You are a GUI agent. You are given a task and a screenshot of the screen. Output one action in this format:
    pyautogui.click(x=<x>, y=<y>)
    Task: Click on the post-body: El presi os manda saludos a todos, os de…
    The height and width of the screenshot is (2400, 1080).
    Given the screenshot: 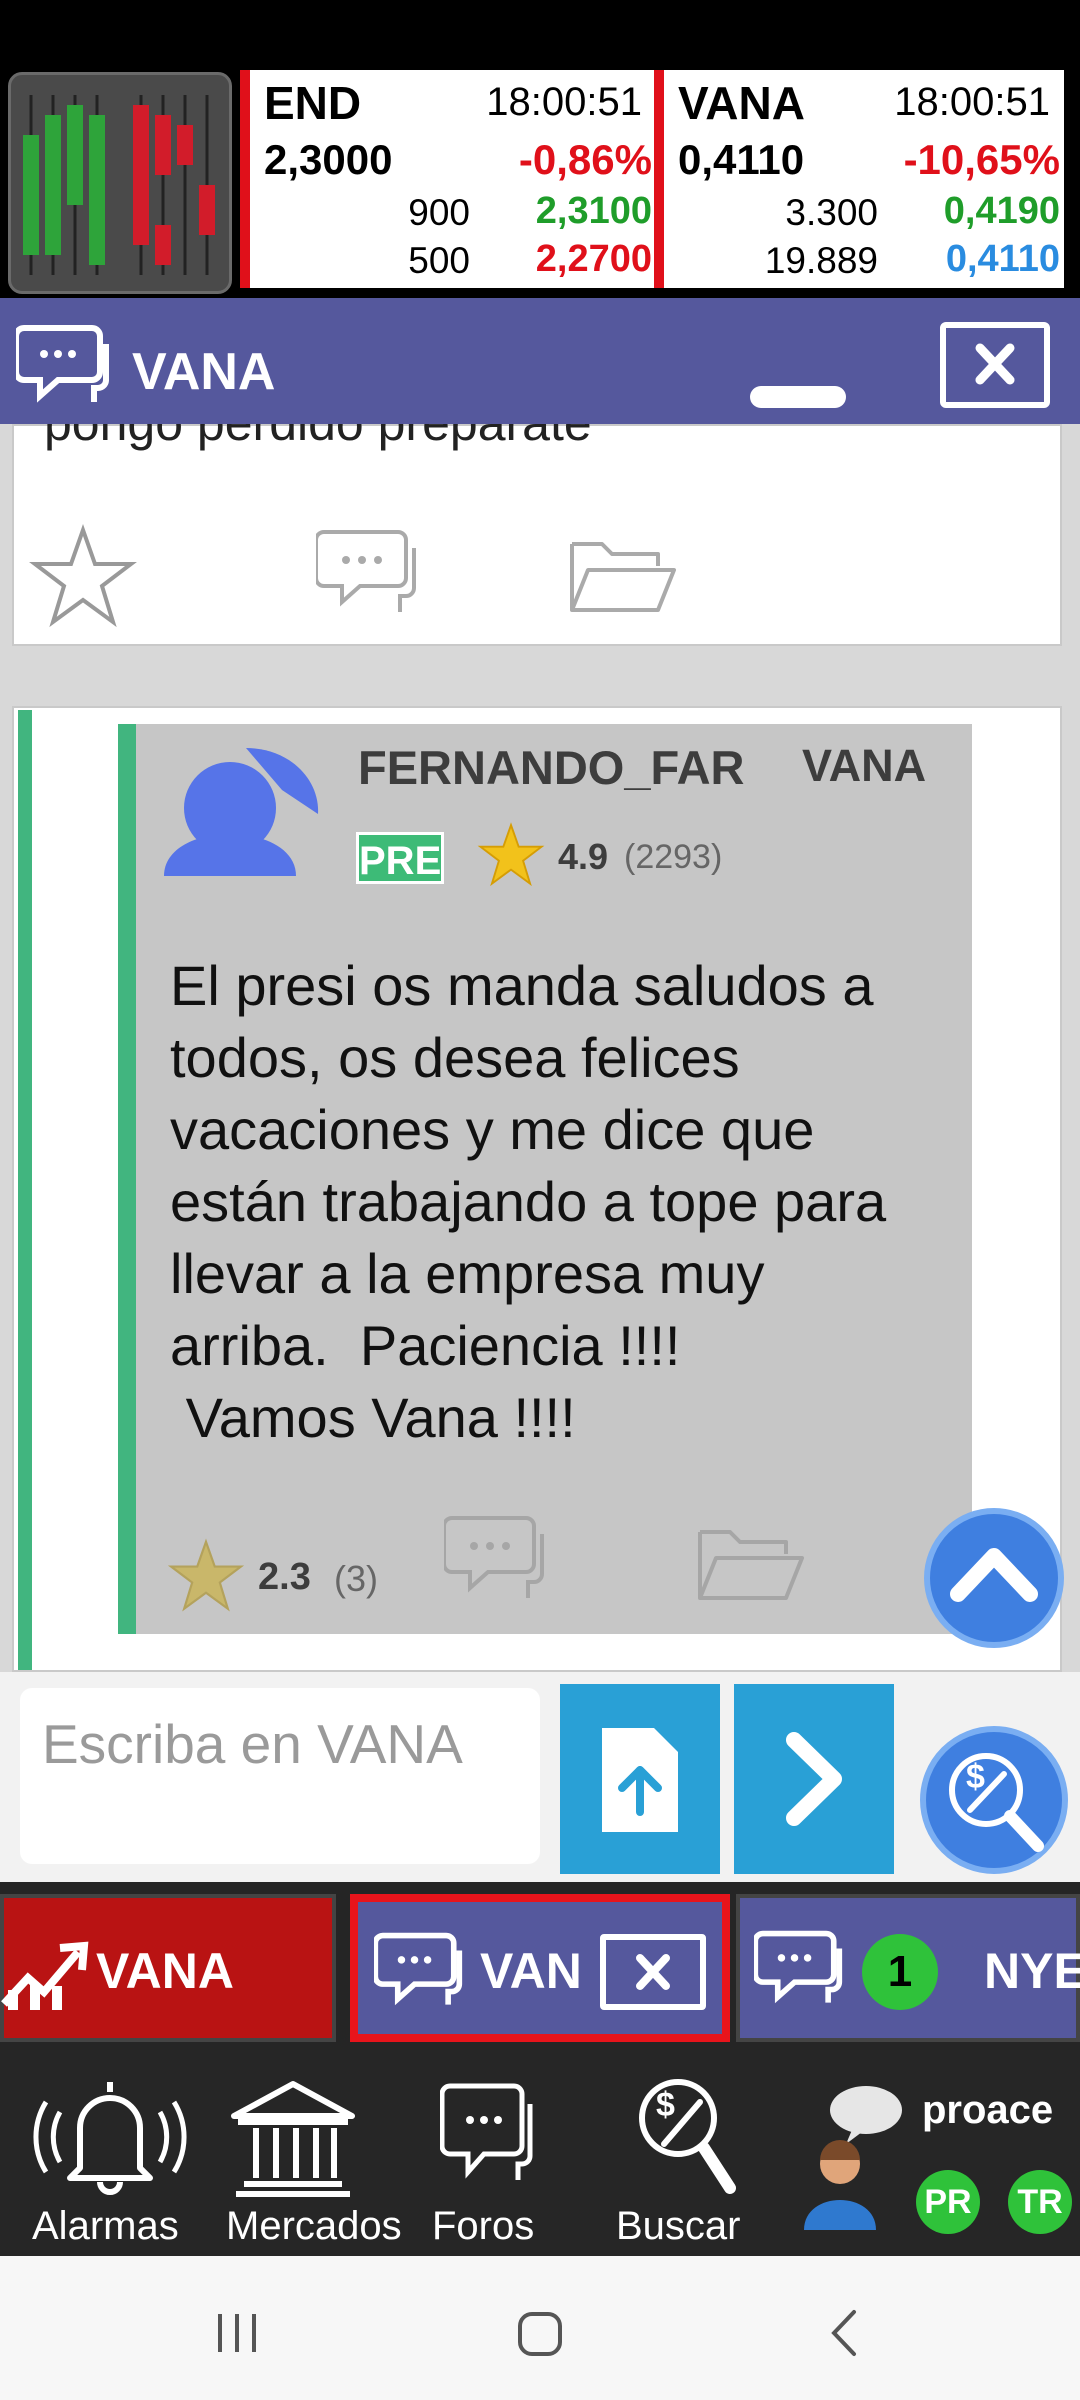 What is the action you would take?
    pyautogui.click(x=528, y=1201)
    